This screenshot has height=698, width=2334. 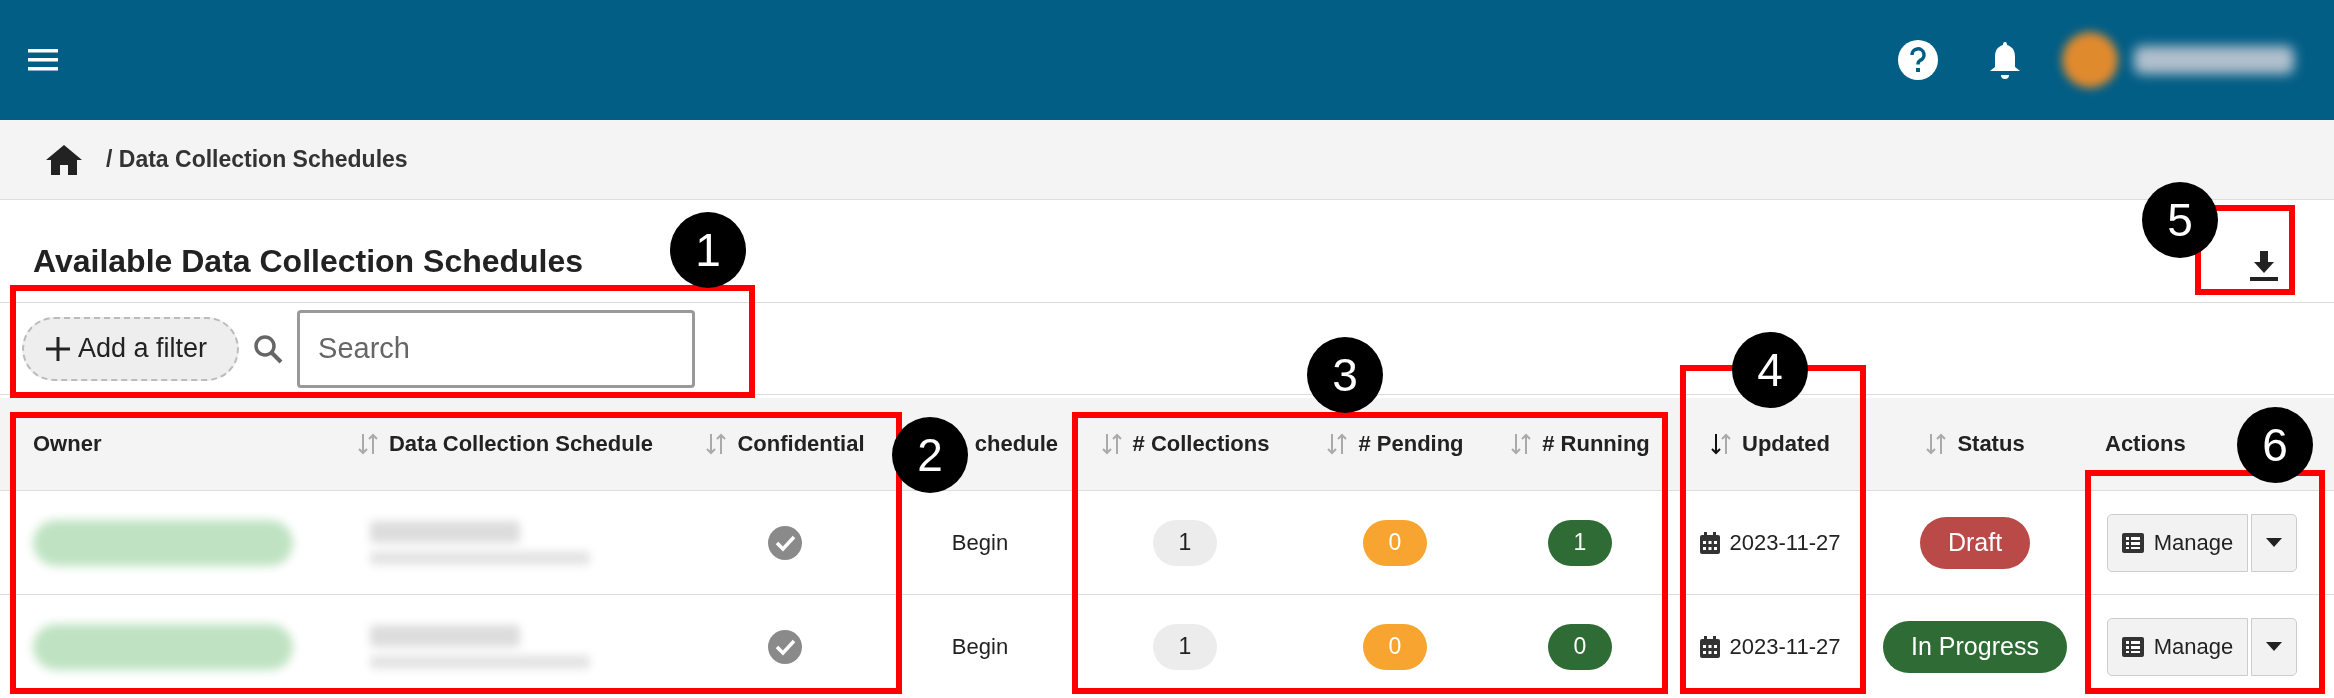 I want to click on help-icon, so click(x=1918, y=60).